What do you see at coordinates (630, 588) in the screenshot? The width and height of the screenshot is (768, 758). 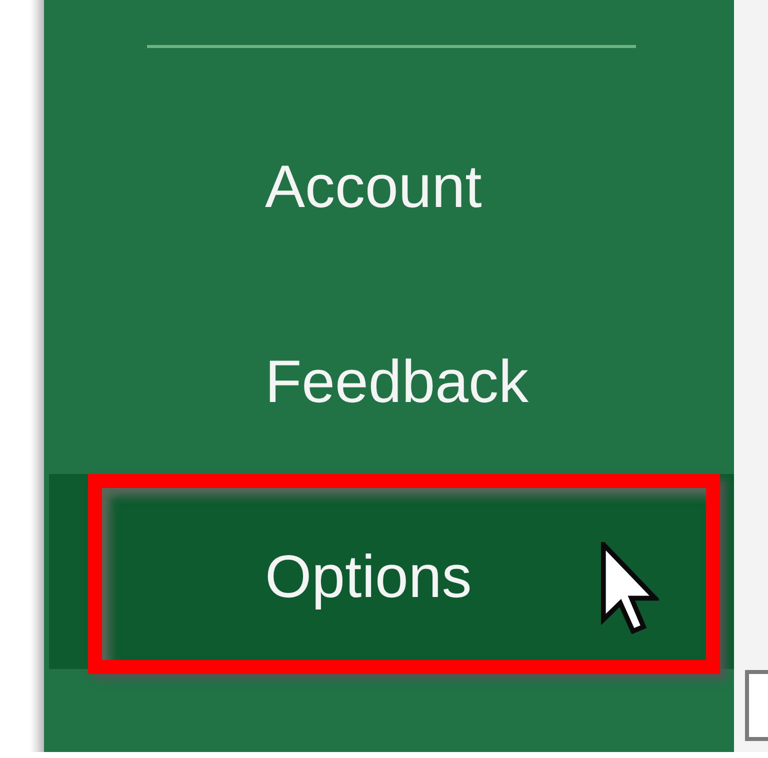 I see `cursor-icon` at bounding box center [630, 588].